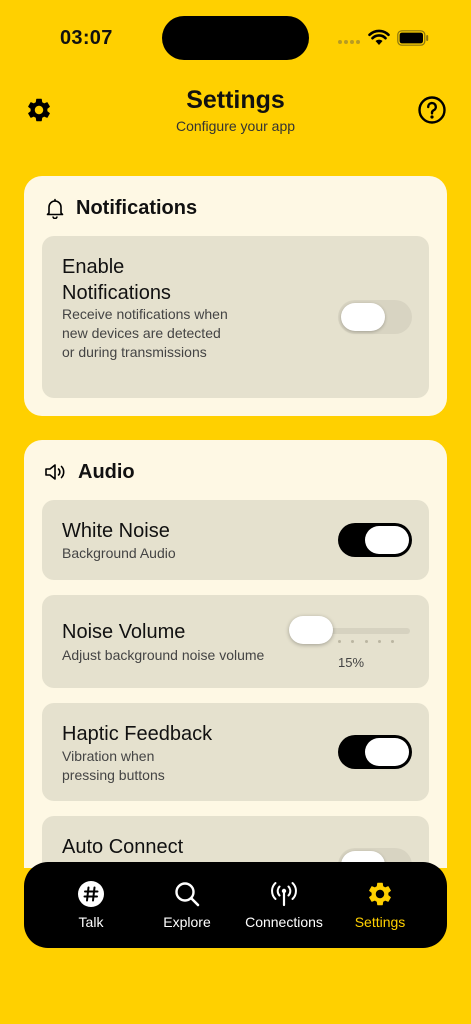  What do you see at coordinates (137, 207) in the screenshot?
I see `notifications-heading-label: Notifications` at bounding box center [137, 207].